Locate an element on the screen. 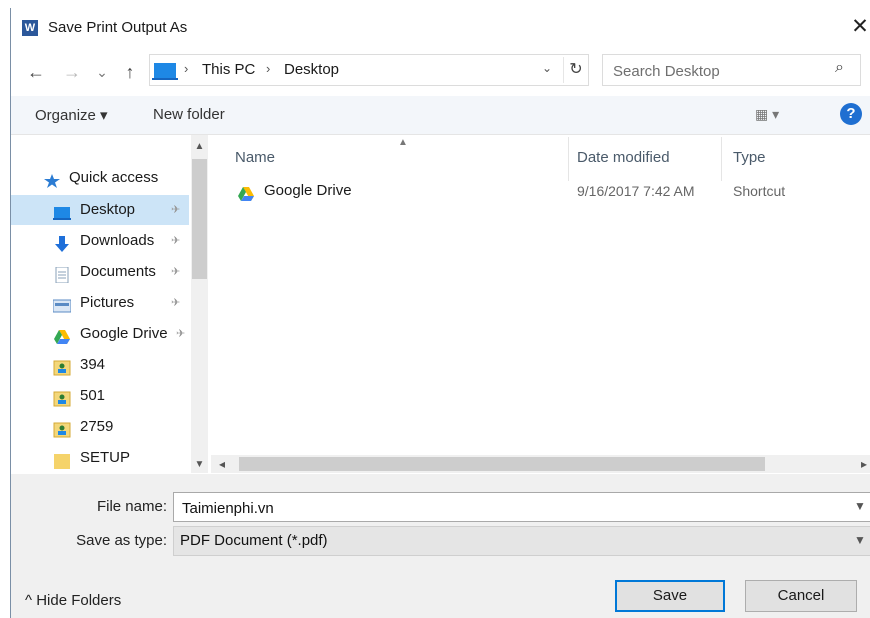  file-type: Shortcut is located at coordinates (759, 191).